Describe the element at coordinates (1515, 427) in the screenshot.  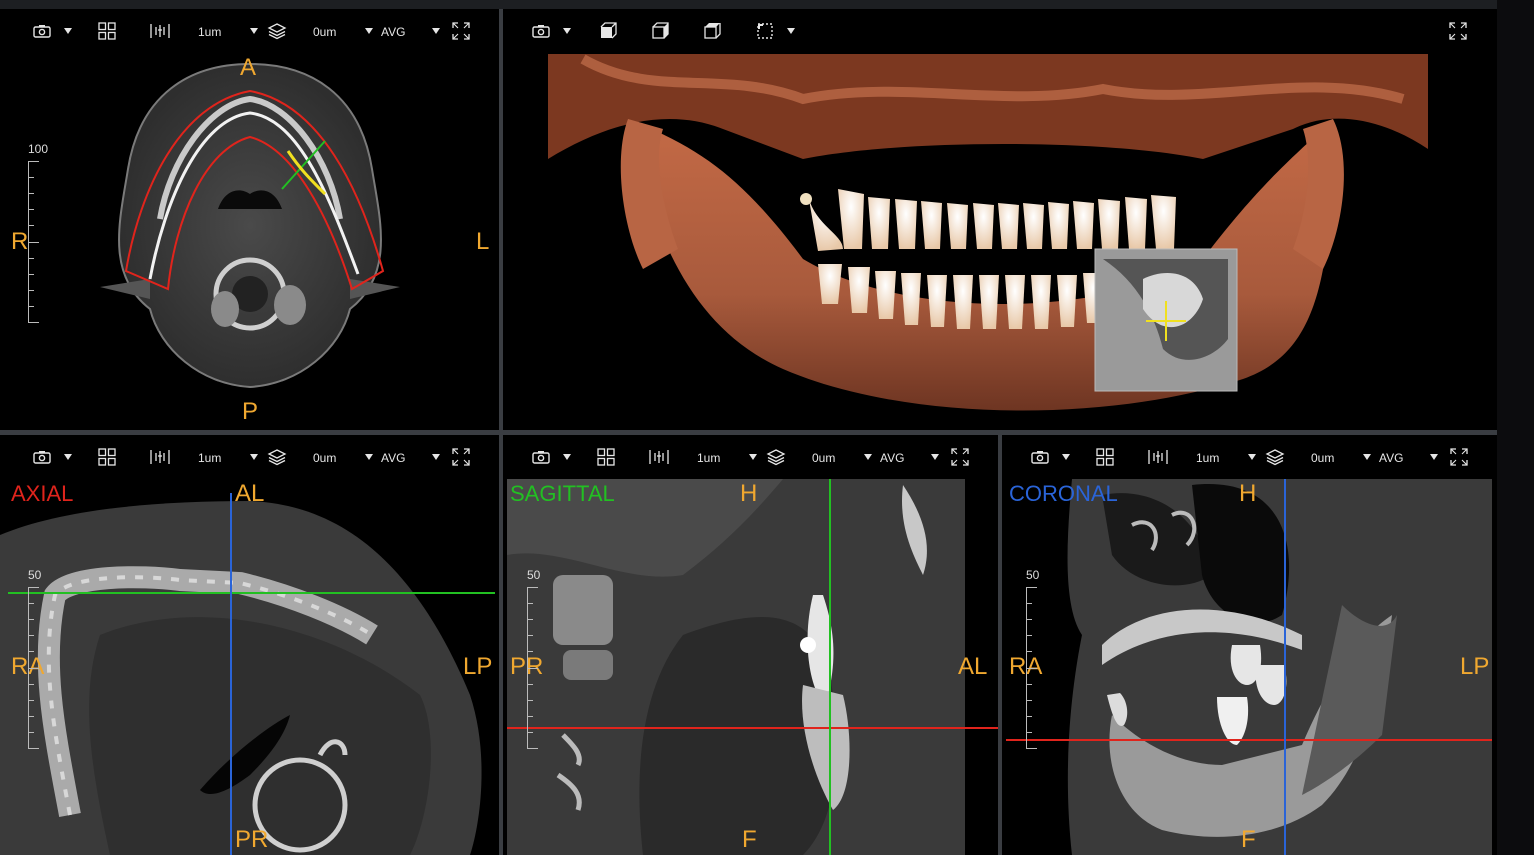
I see `right-sidebar` at that location.